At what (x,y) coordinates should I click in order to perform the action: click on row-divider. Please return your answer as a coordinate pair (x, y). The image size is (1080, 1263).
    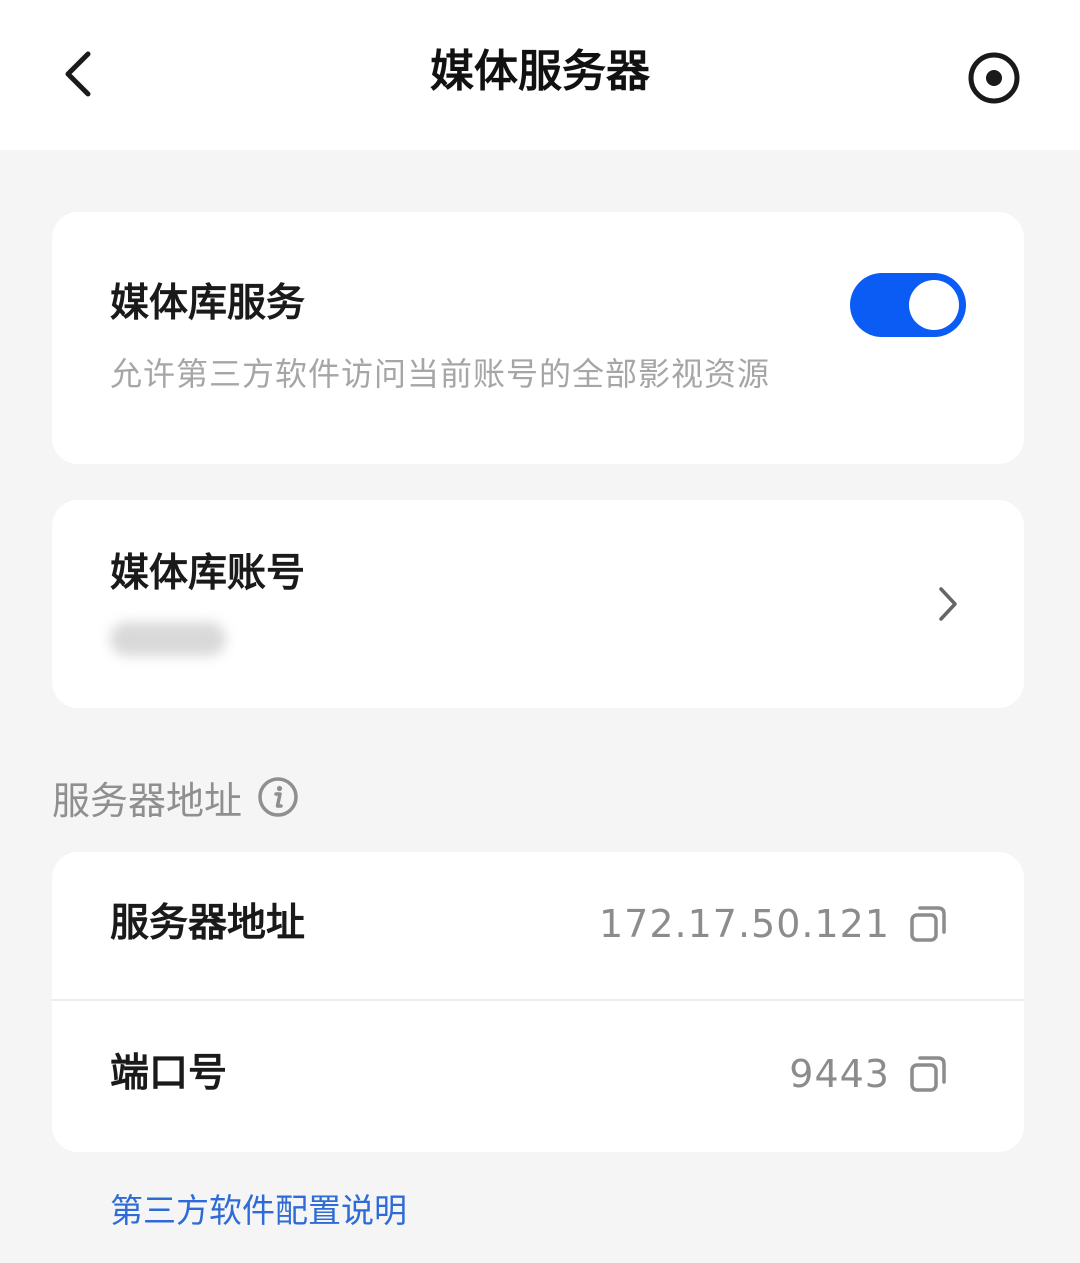
    Looking at the image, I should click on (538, 1000).